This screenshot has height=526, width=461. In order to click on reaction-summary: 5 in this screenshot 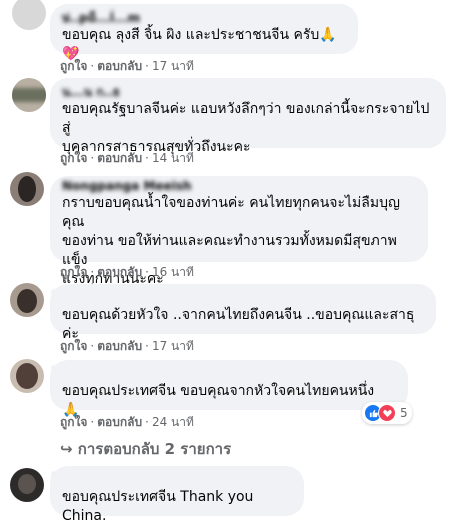, I will do `click(387, 413)`.